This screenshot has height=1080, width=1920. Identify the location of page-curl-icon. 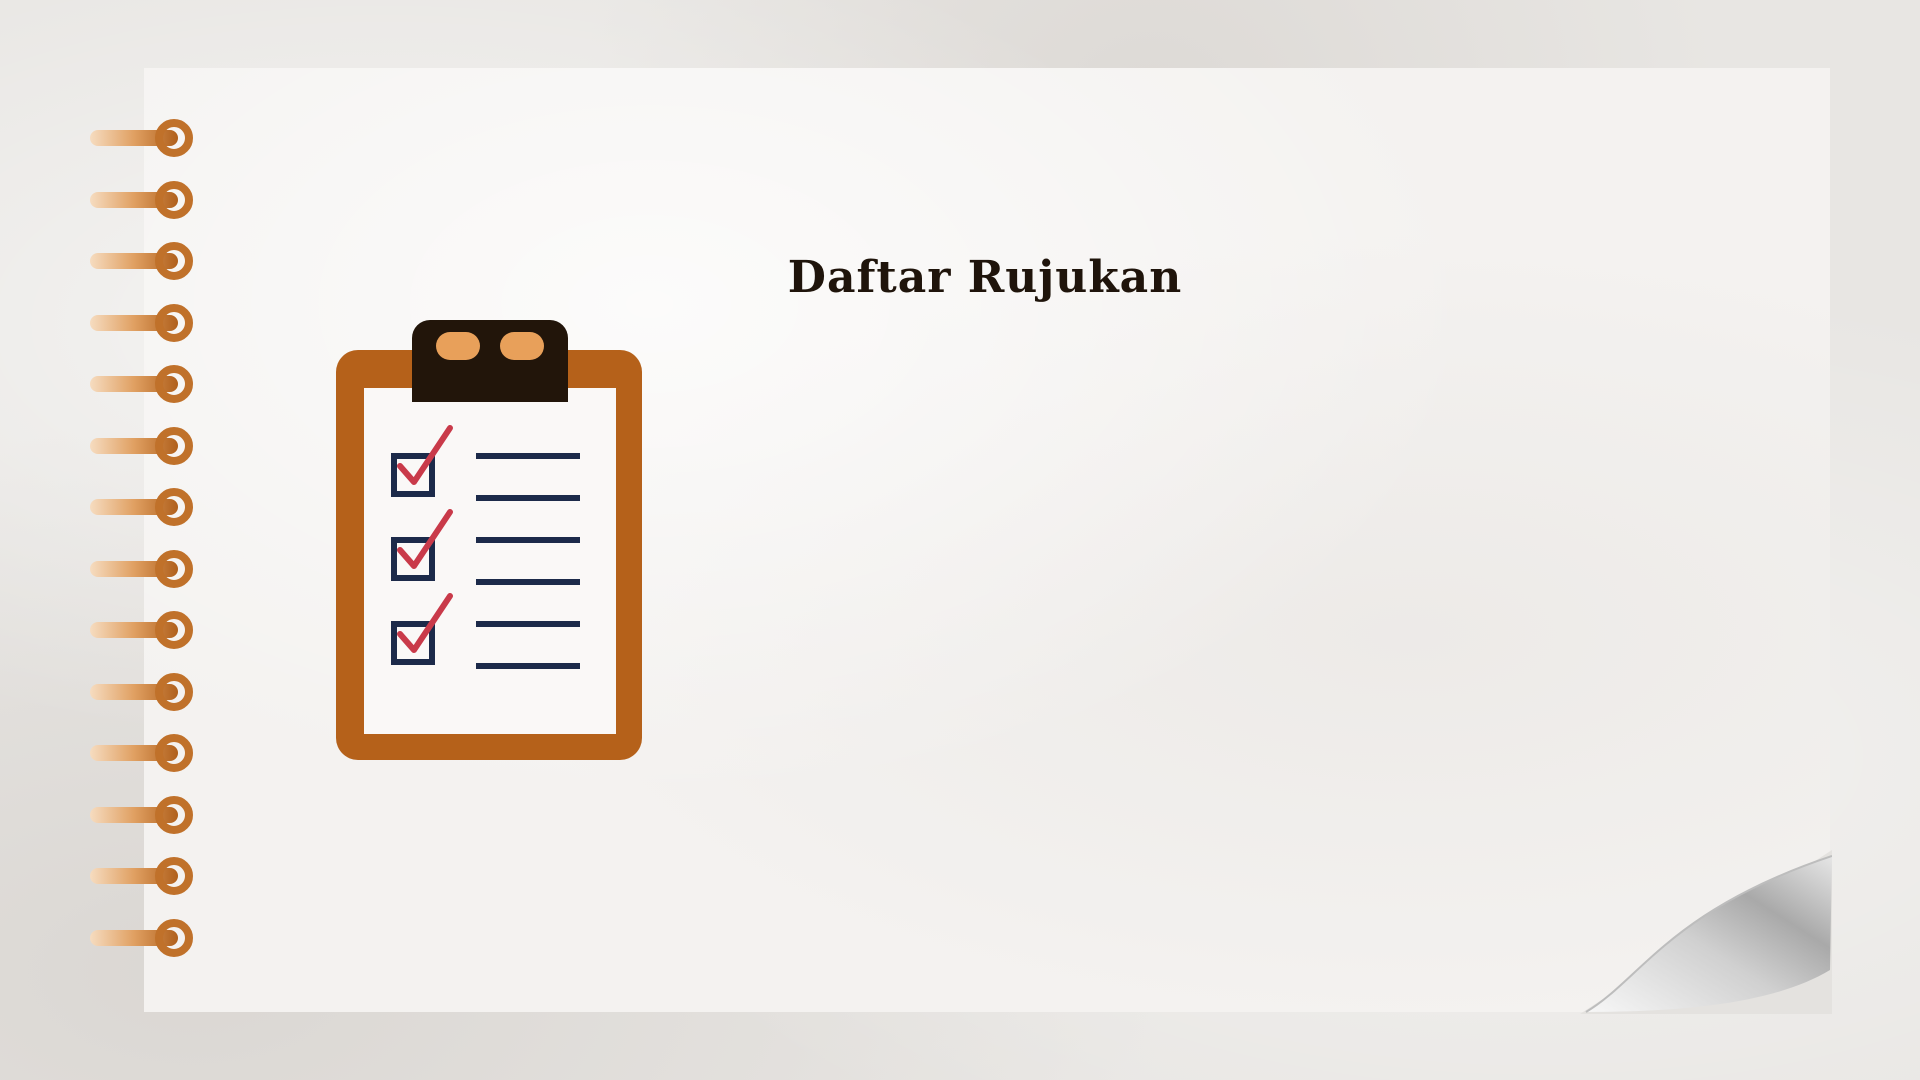
(1706, 932).